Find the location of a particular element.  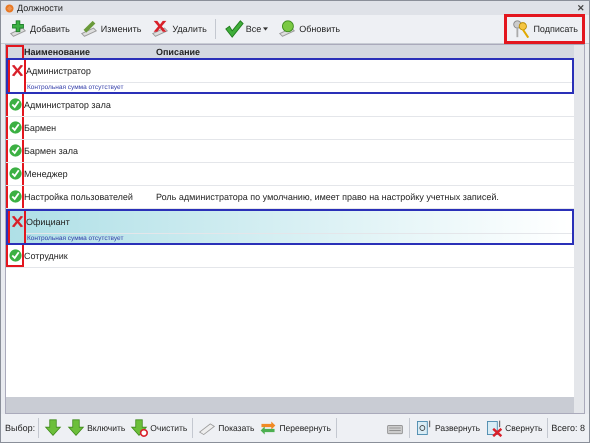

window-title: Должности is located at coordinates (40, 8).